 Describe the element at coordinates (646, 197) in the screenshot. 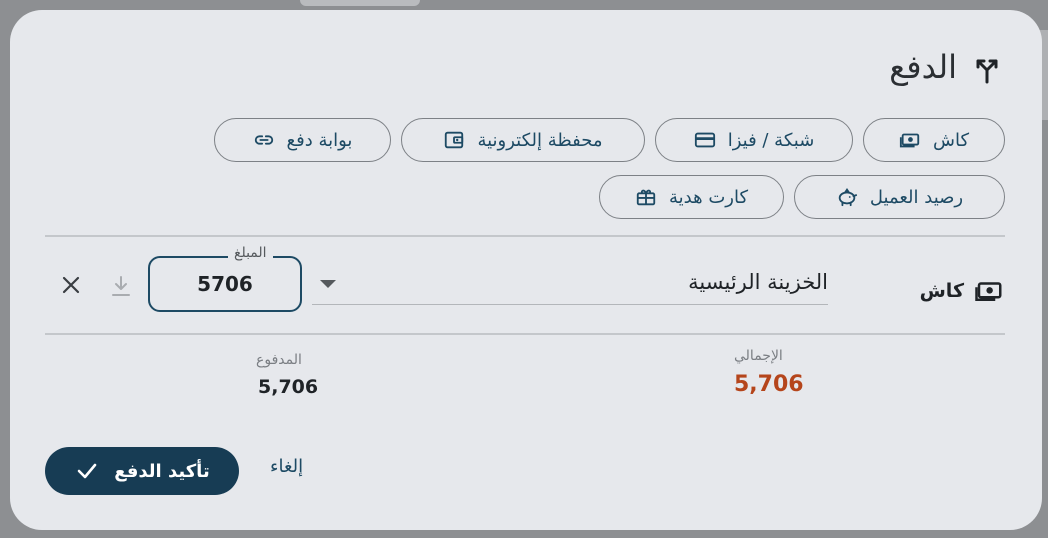

I see `gift-card-icon` at that location.